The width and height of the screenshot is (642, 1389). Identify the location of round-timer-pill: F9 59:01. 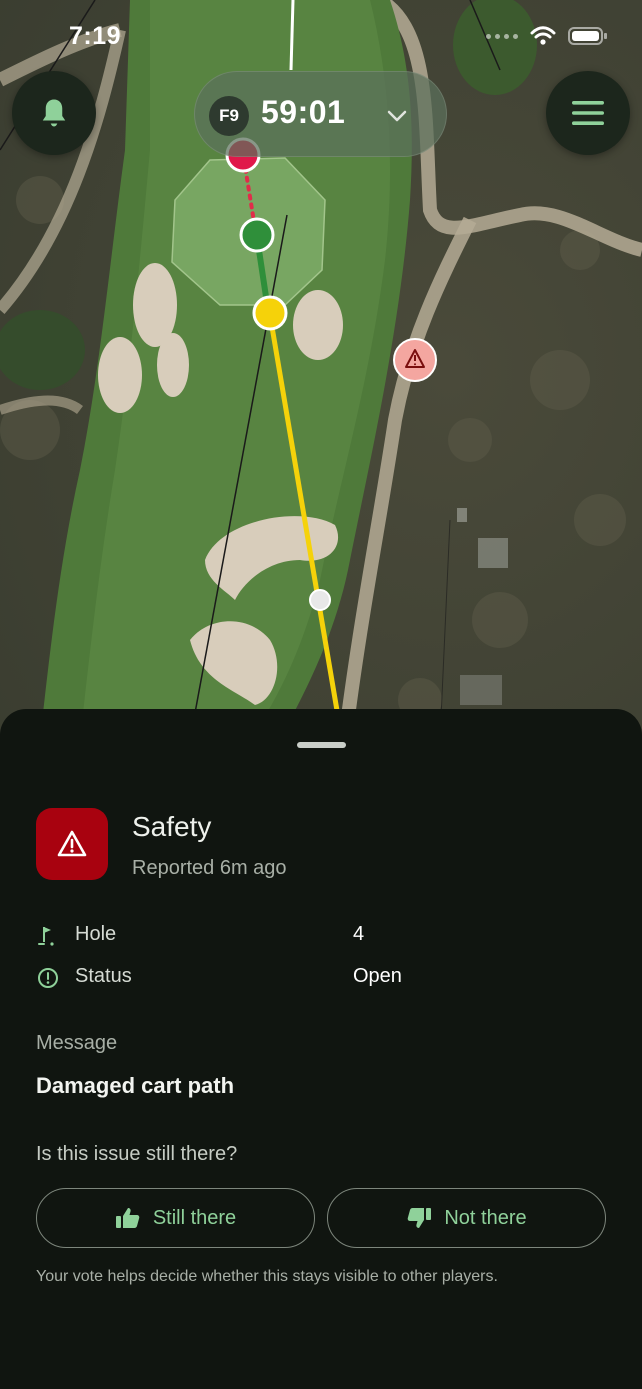
(320, 114).